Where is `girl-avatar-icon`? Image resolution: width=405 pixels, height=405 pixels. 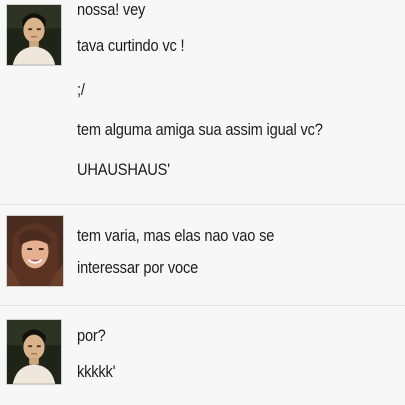
girl-avatar-icon is located at coordinates (35, 251).